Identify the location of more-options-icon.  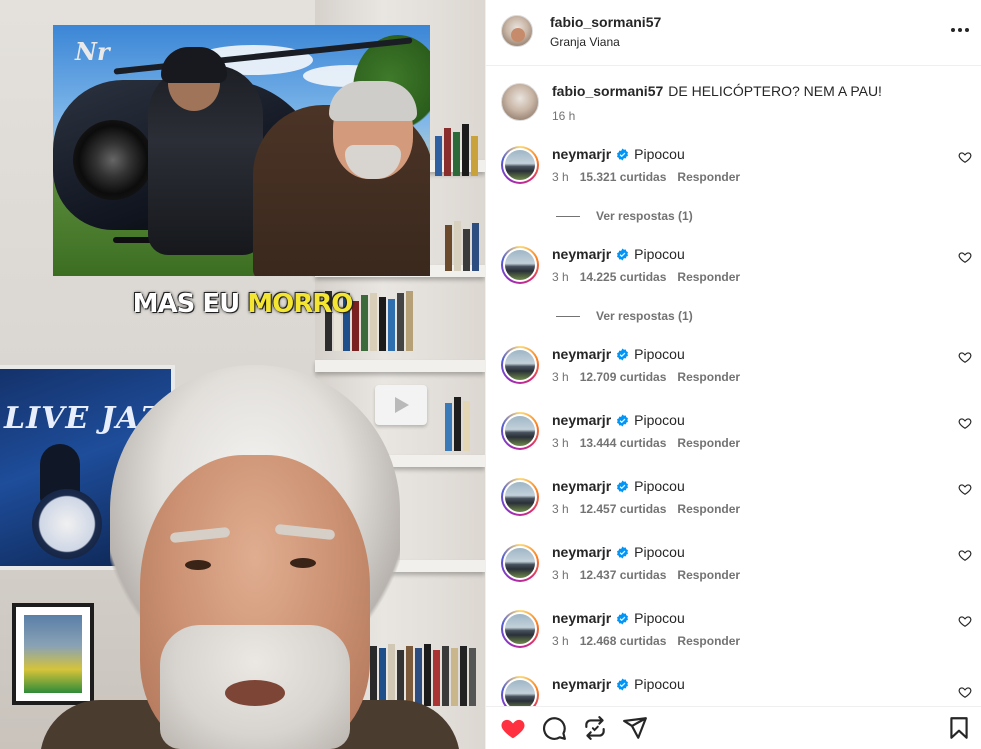
(960, 30).